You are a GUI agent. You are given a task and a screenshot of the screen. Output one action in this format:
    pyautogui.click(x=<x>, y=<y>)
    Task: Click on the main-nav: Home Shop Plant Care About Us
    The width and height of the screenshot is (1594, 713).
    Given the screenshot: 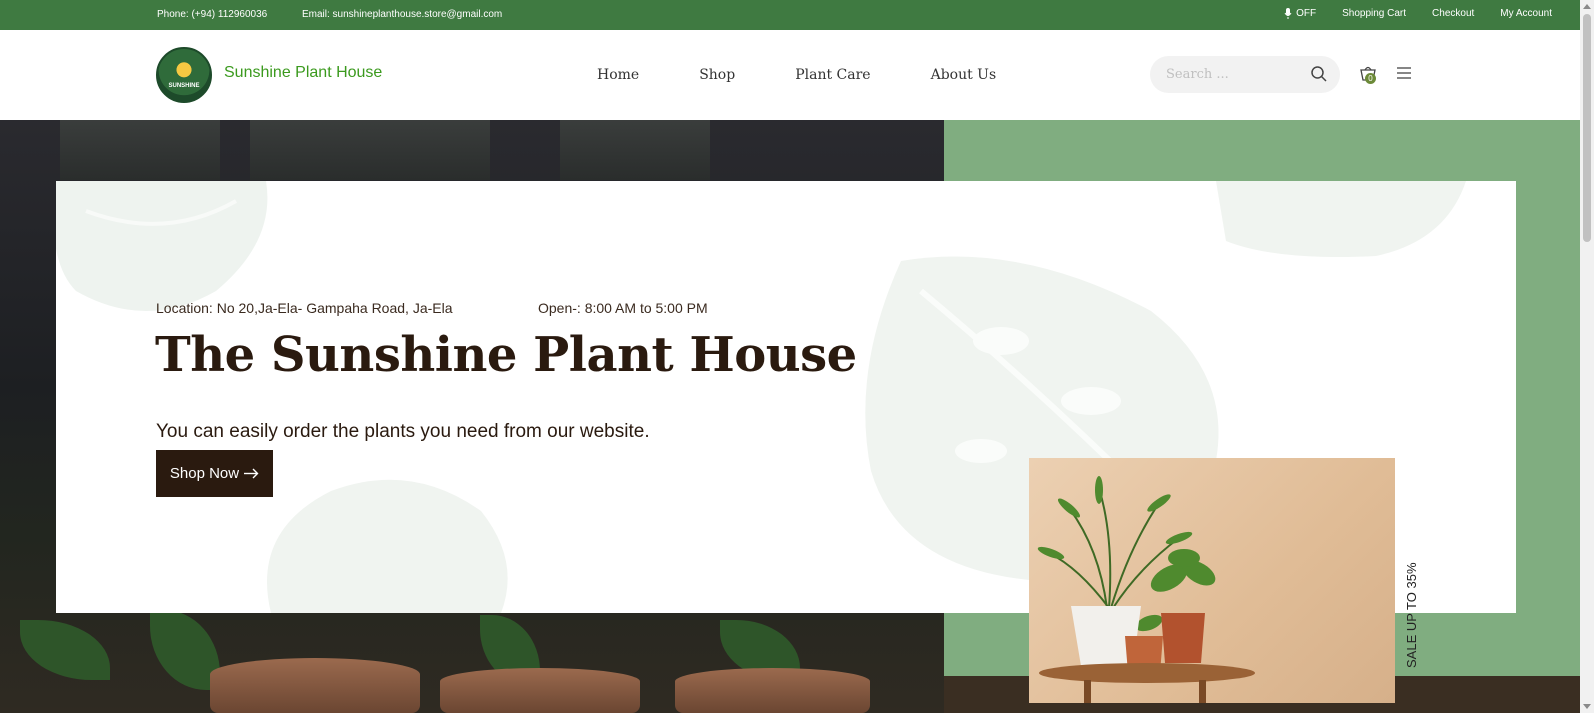 What is the action you would take?
    pyautogui.click(x=826, y=75)
    